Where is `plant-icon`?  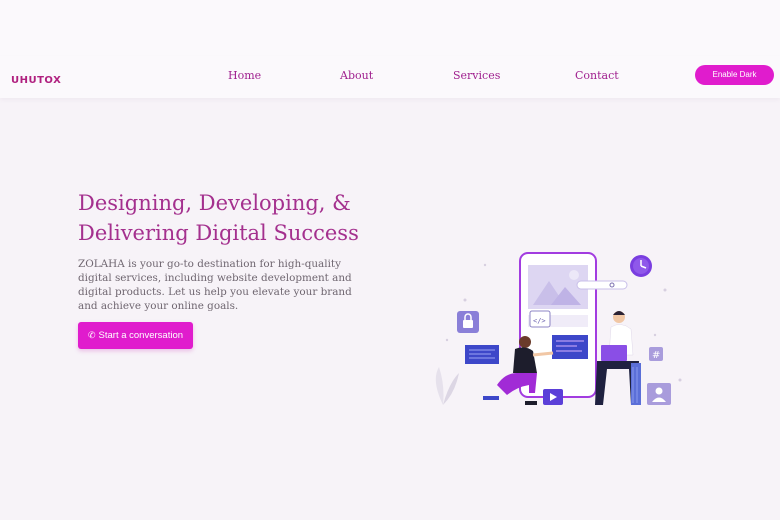
plant-icon is located at coordinates (447, 386).